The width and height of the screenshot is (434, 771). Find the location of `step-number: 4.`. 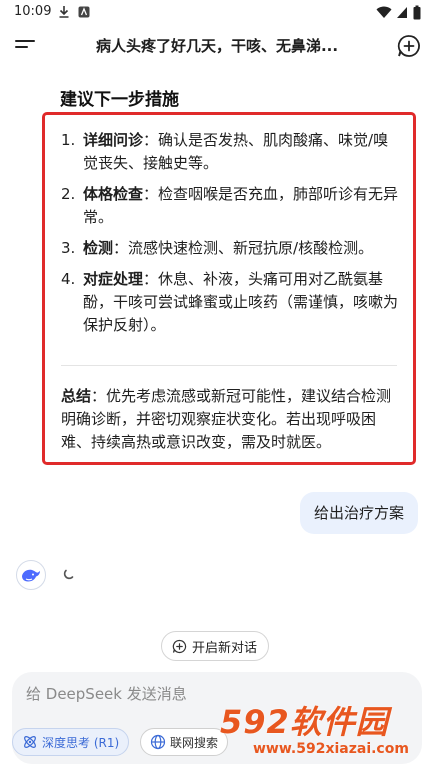

step-number: 4. is located at coordinates (68, 279).